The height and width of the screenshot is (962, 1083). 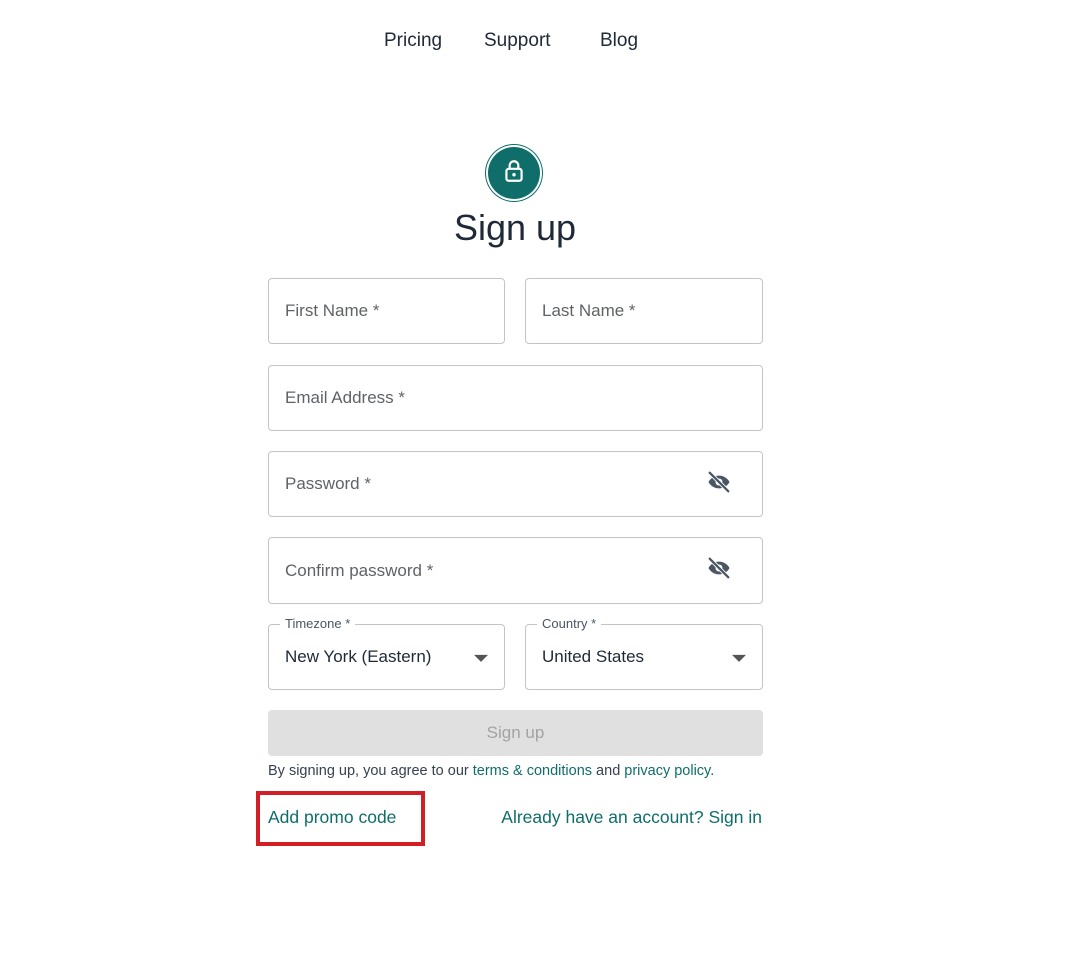 I want to click on confirm-password-placeholder: Confirm password *, so click(x=359, y=570).